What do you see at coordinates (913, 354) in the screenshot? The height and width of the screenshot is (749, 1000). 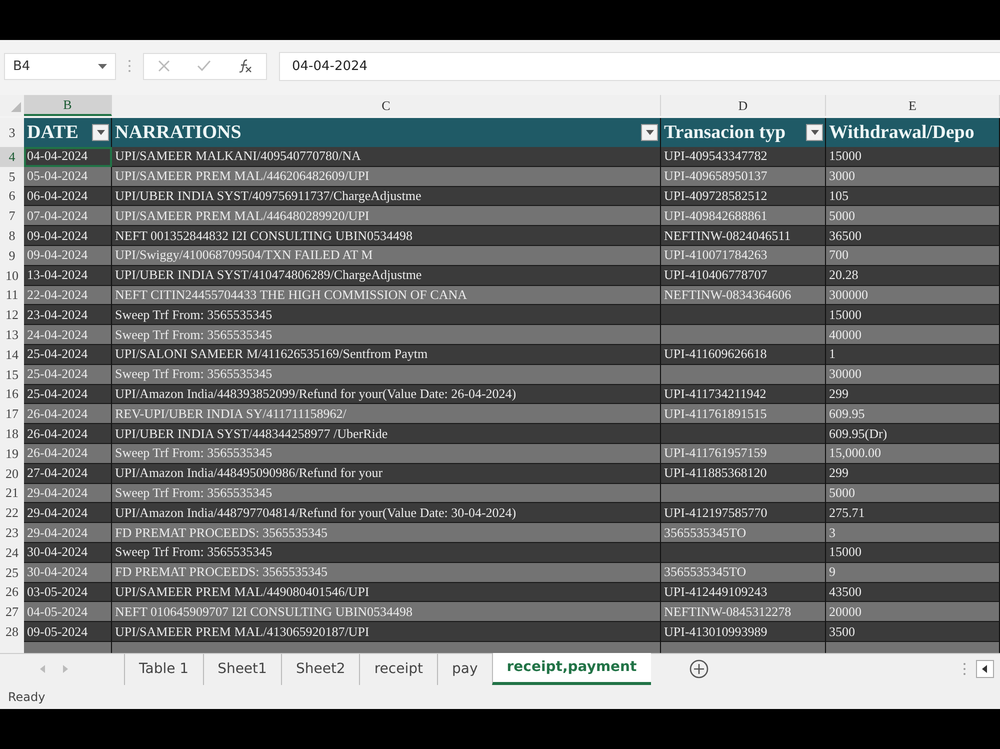 I see `table-cell: 1` at bounding box center [913, 354].